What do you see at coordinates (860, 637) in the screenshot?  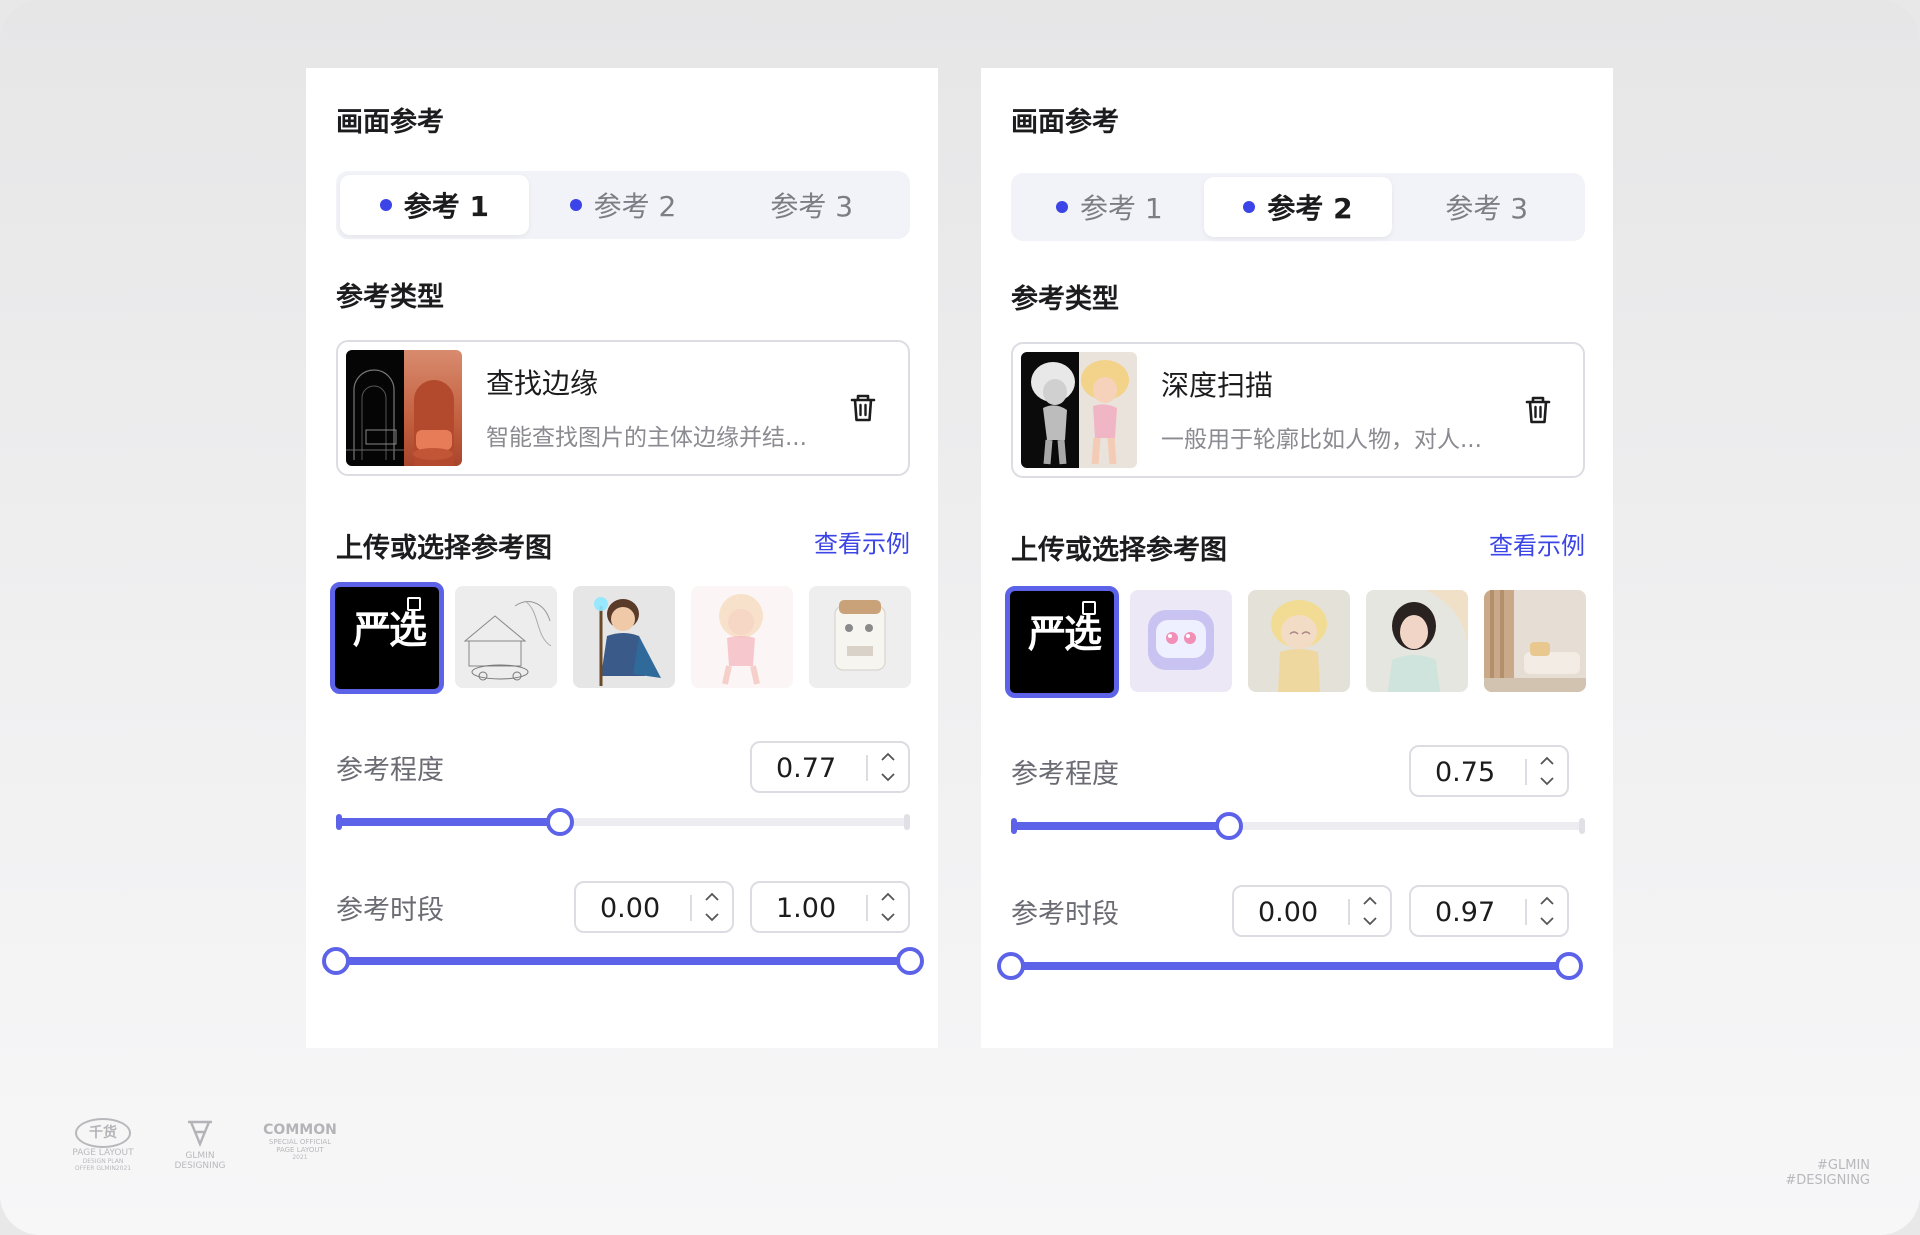 I see `gallery-item-coffee-machine` at bounding box center [860, 637].